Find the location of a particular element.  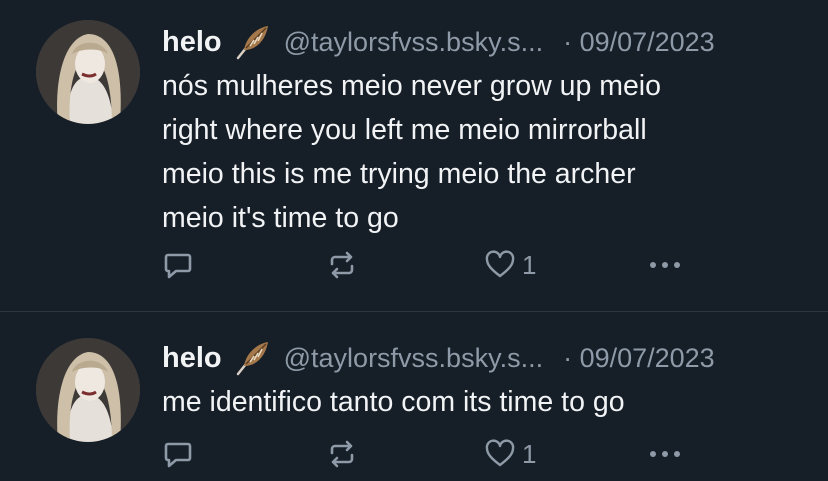

post-text-line: right where you left me meio mirrorball is located at coordinates (404, 130).